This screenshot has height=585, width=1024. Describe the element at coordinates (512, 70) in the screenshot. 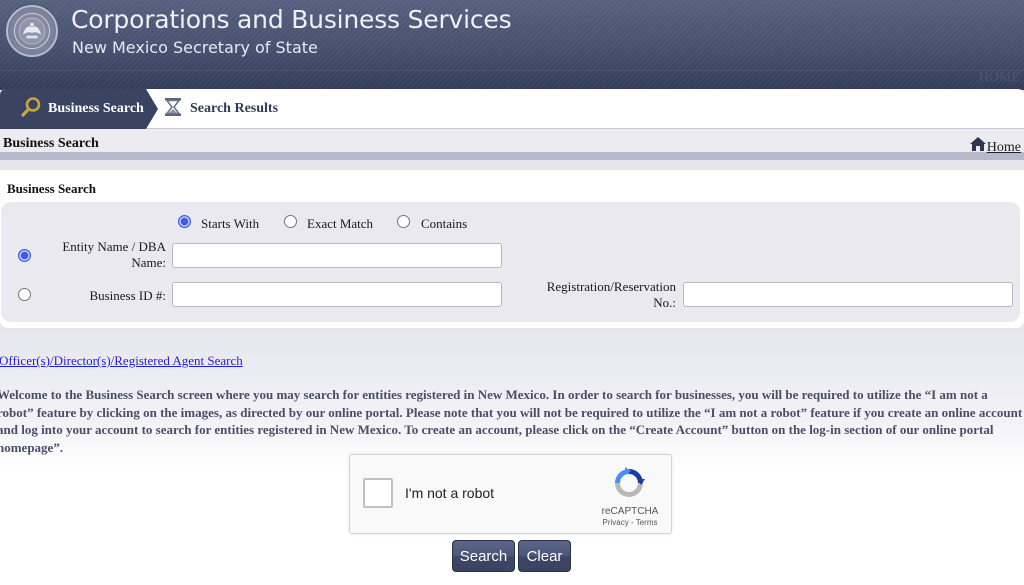

I see `header-divider` at that location.